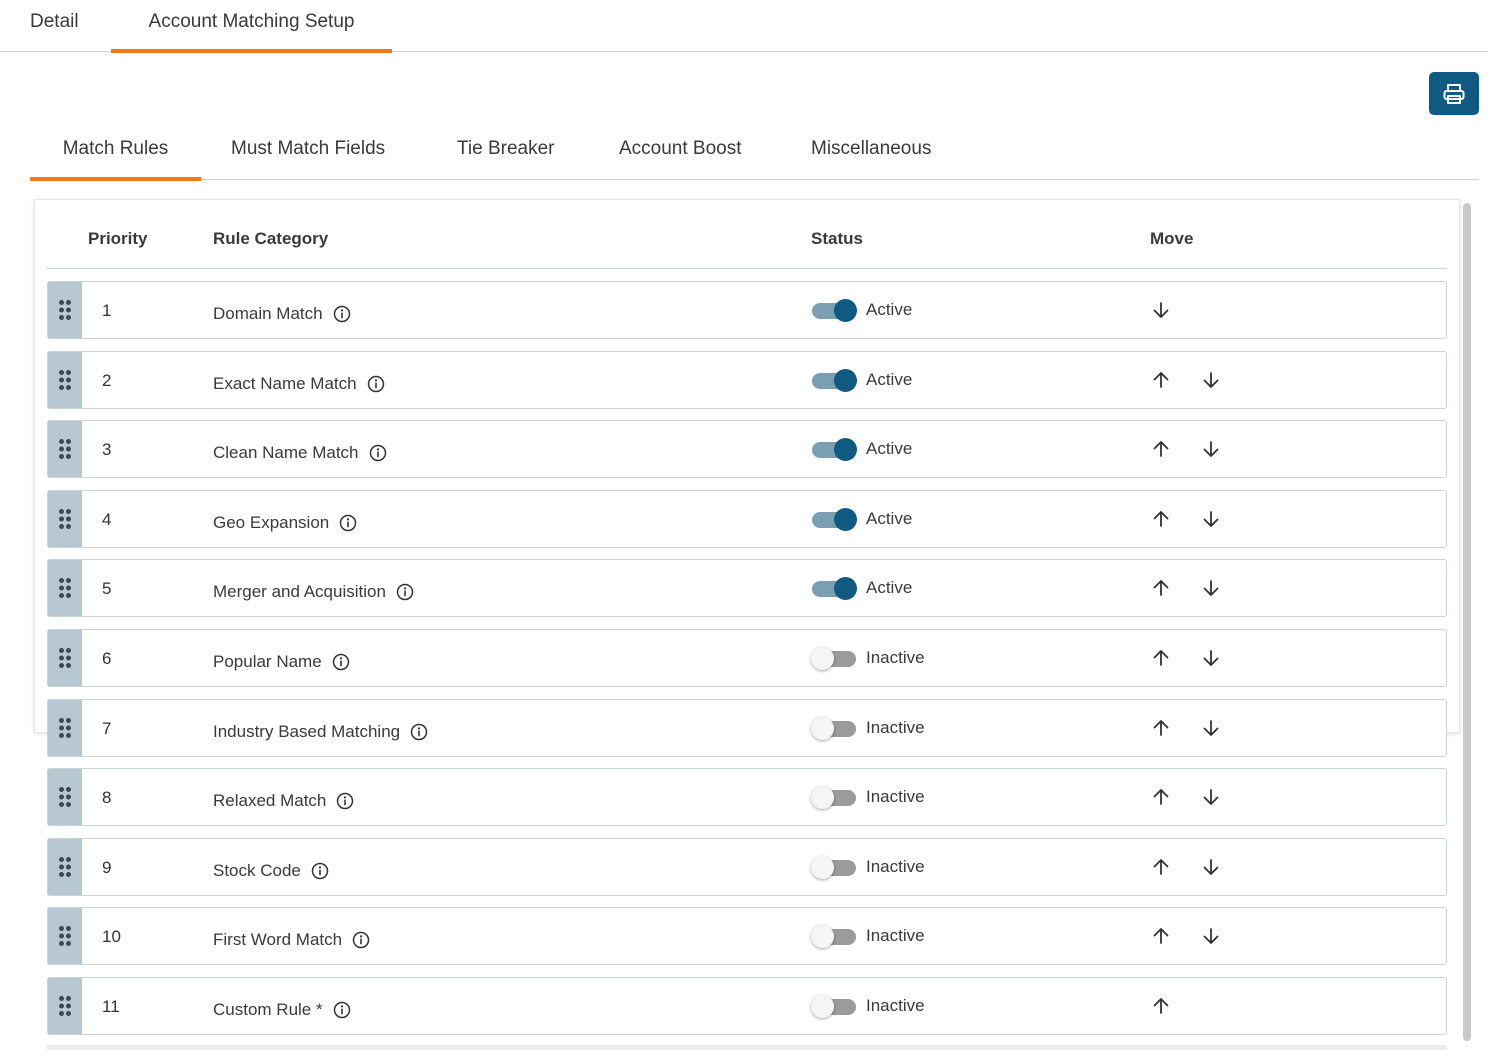  I want to click on rule-category: Popular Name, so click(281, 662).